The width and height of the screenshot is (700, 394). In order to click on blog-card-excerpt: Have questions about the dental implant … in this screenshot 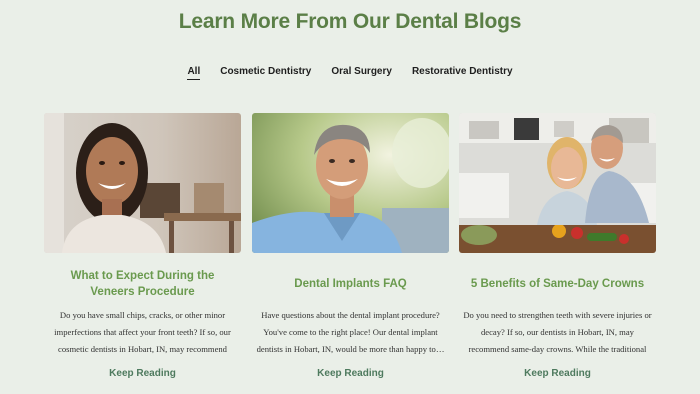, I will do `click(350, 332)`.